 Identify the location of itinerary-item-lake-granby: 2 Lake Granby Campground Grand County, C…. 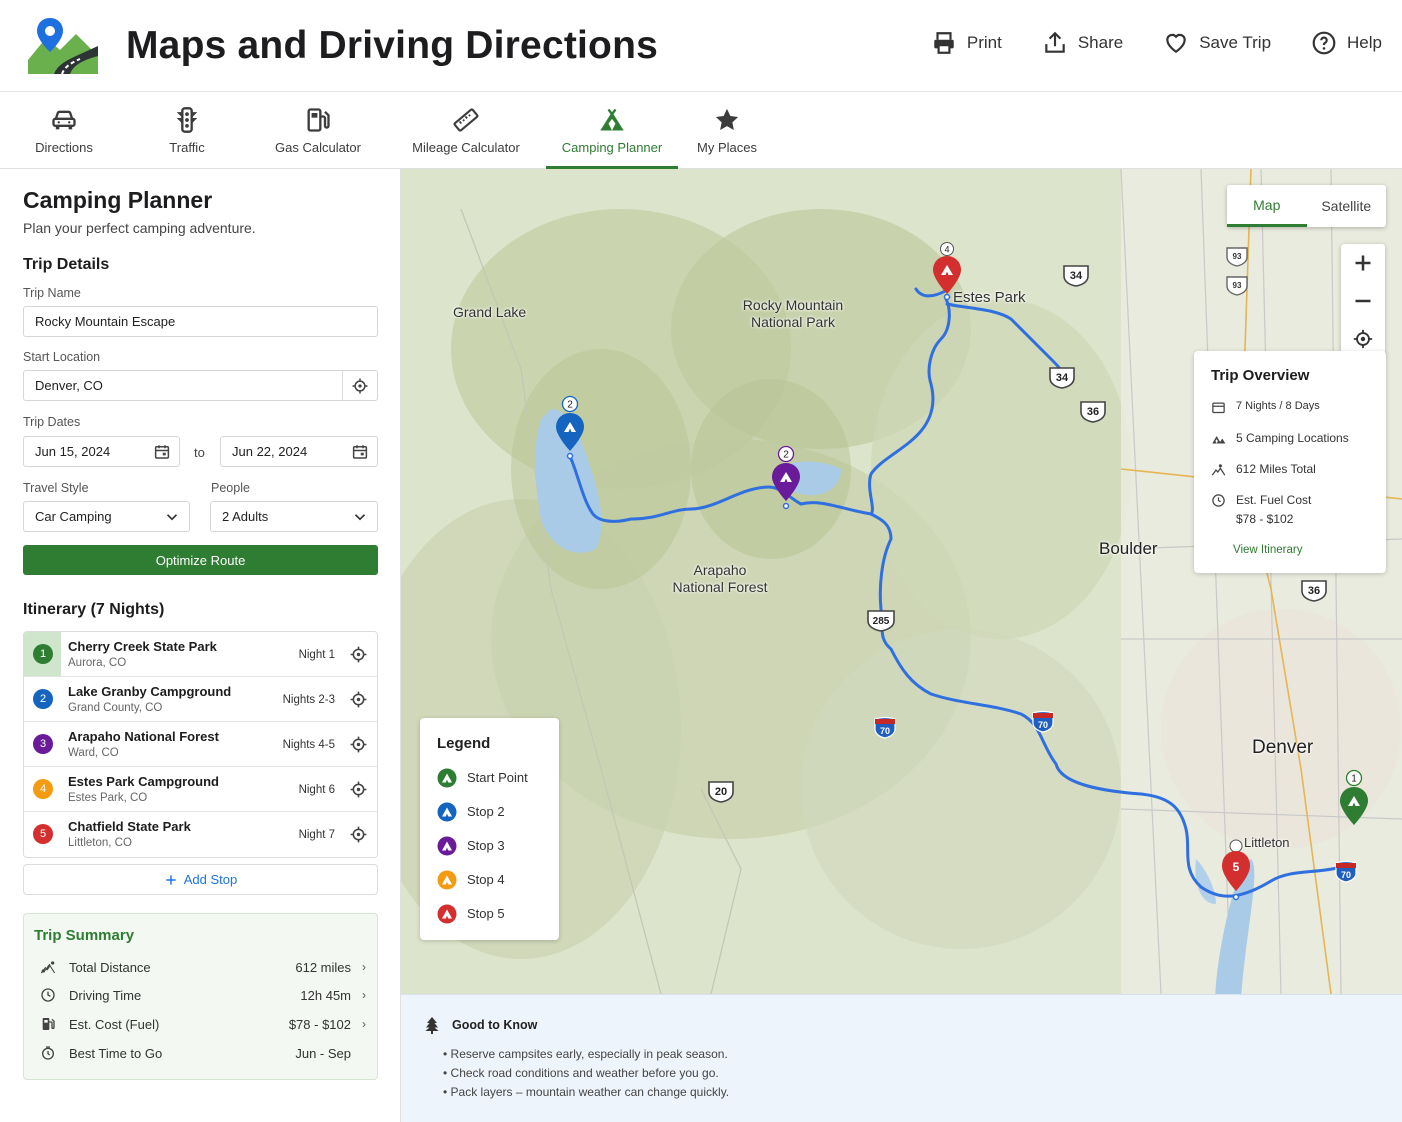
(200, 699).